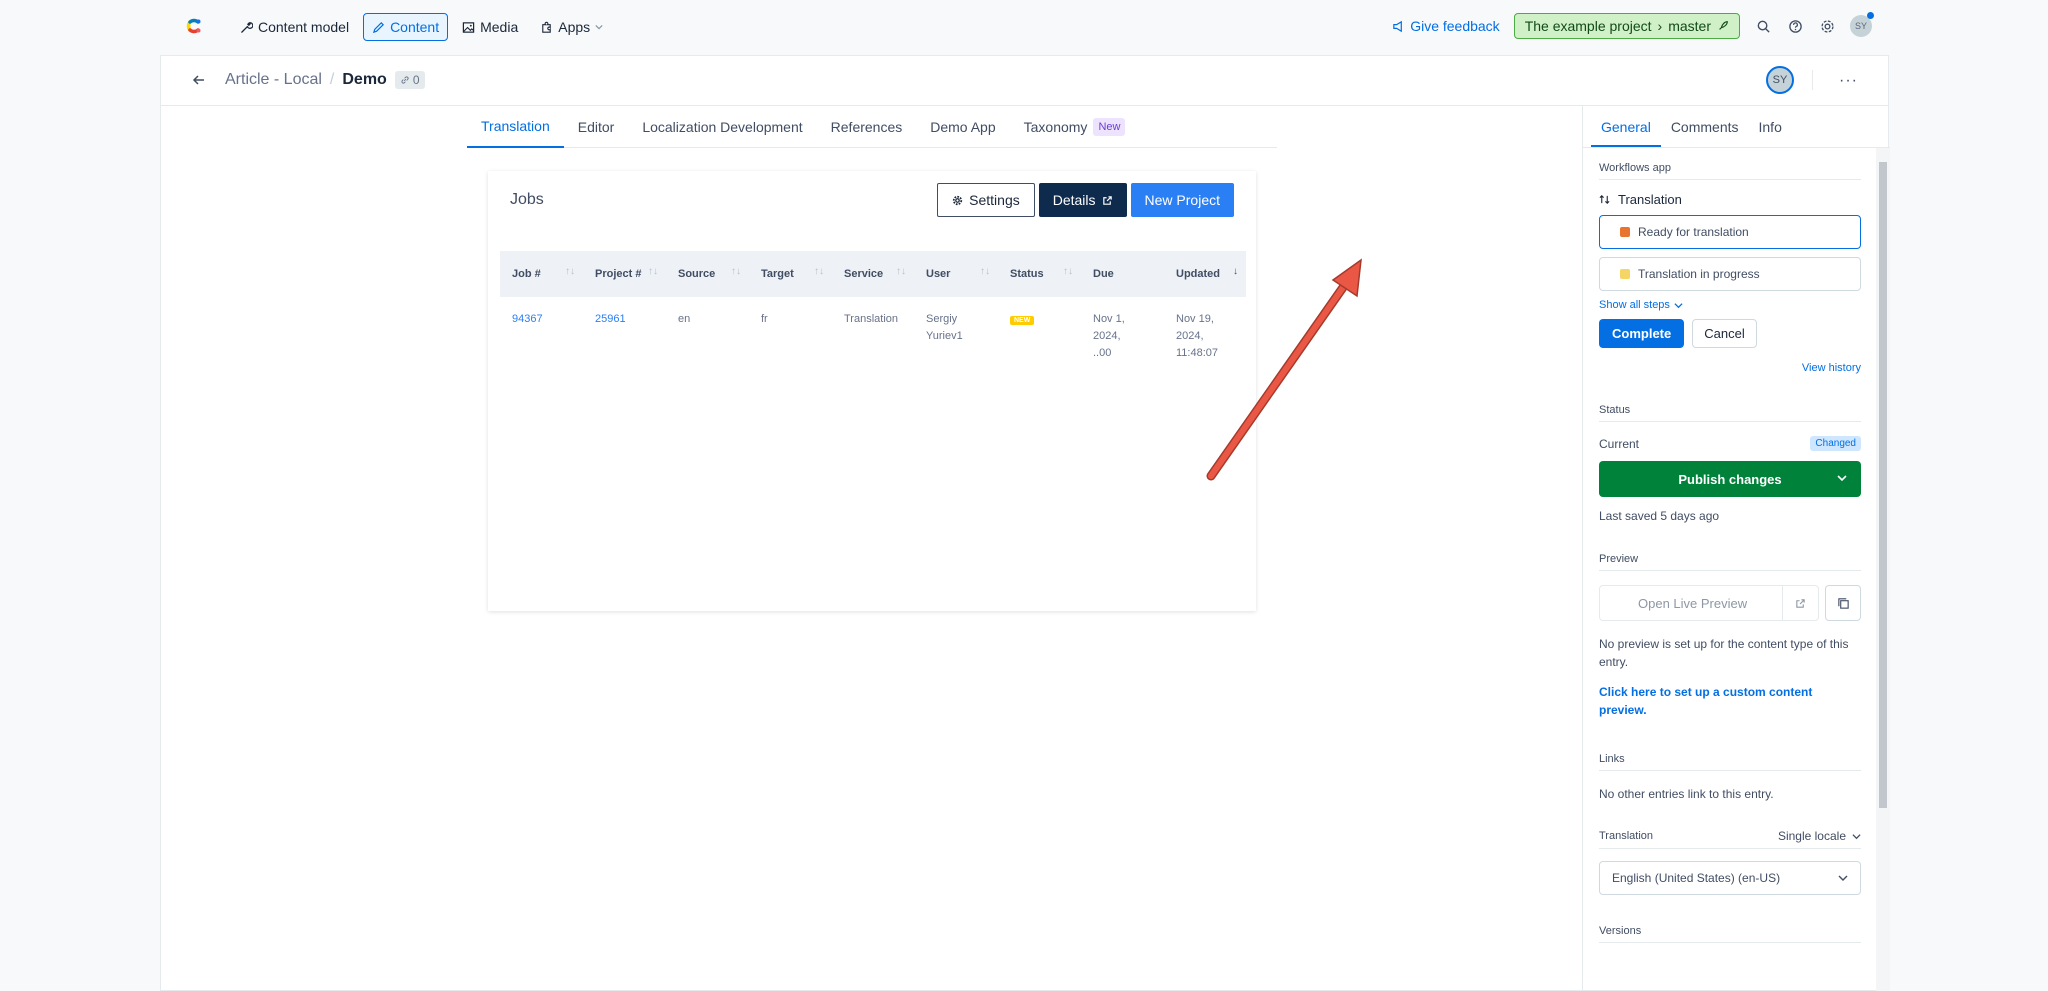  I want to click on col-source-label: Source, so click(697, 274).